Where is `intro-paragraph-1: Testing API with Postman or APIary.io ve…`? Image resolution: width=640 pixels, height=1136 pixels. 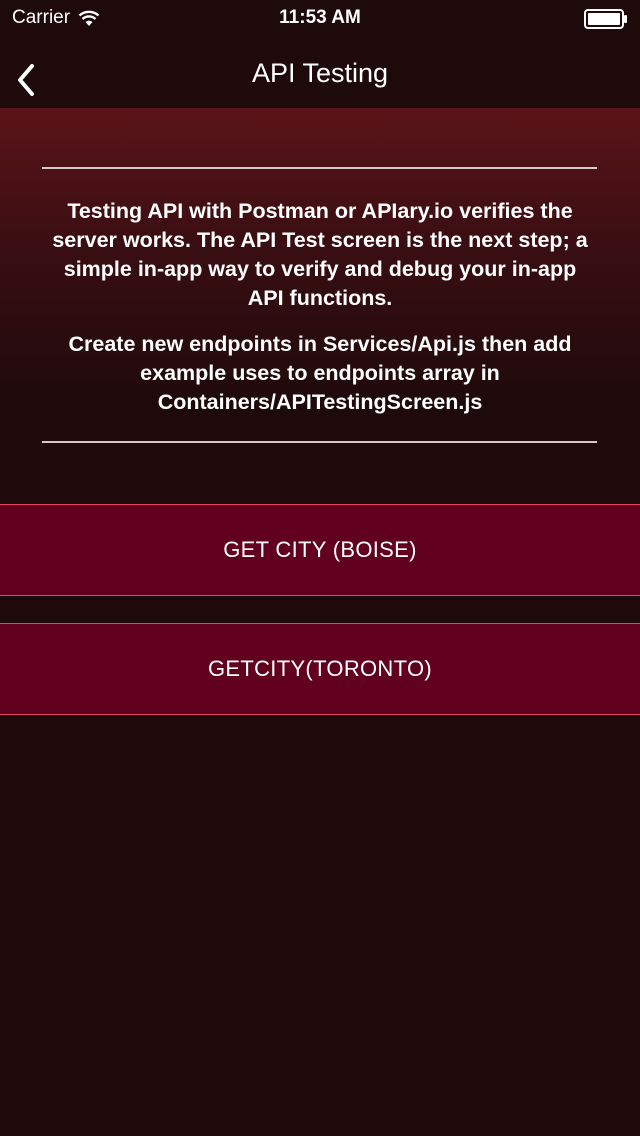
intro-paragraph-1: Testing API with Postman or APIary.io ve… is located at coordinates (320, 254).